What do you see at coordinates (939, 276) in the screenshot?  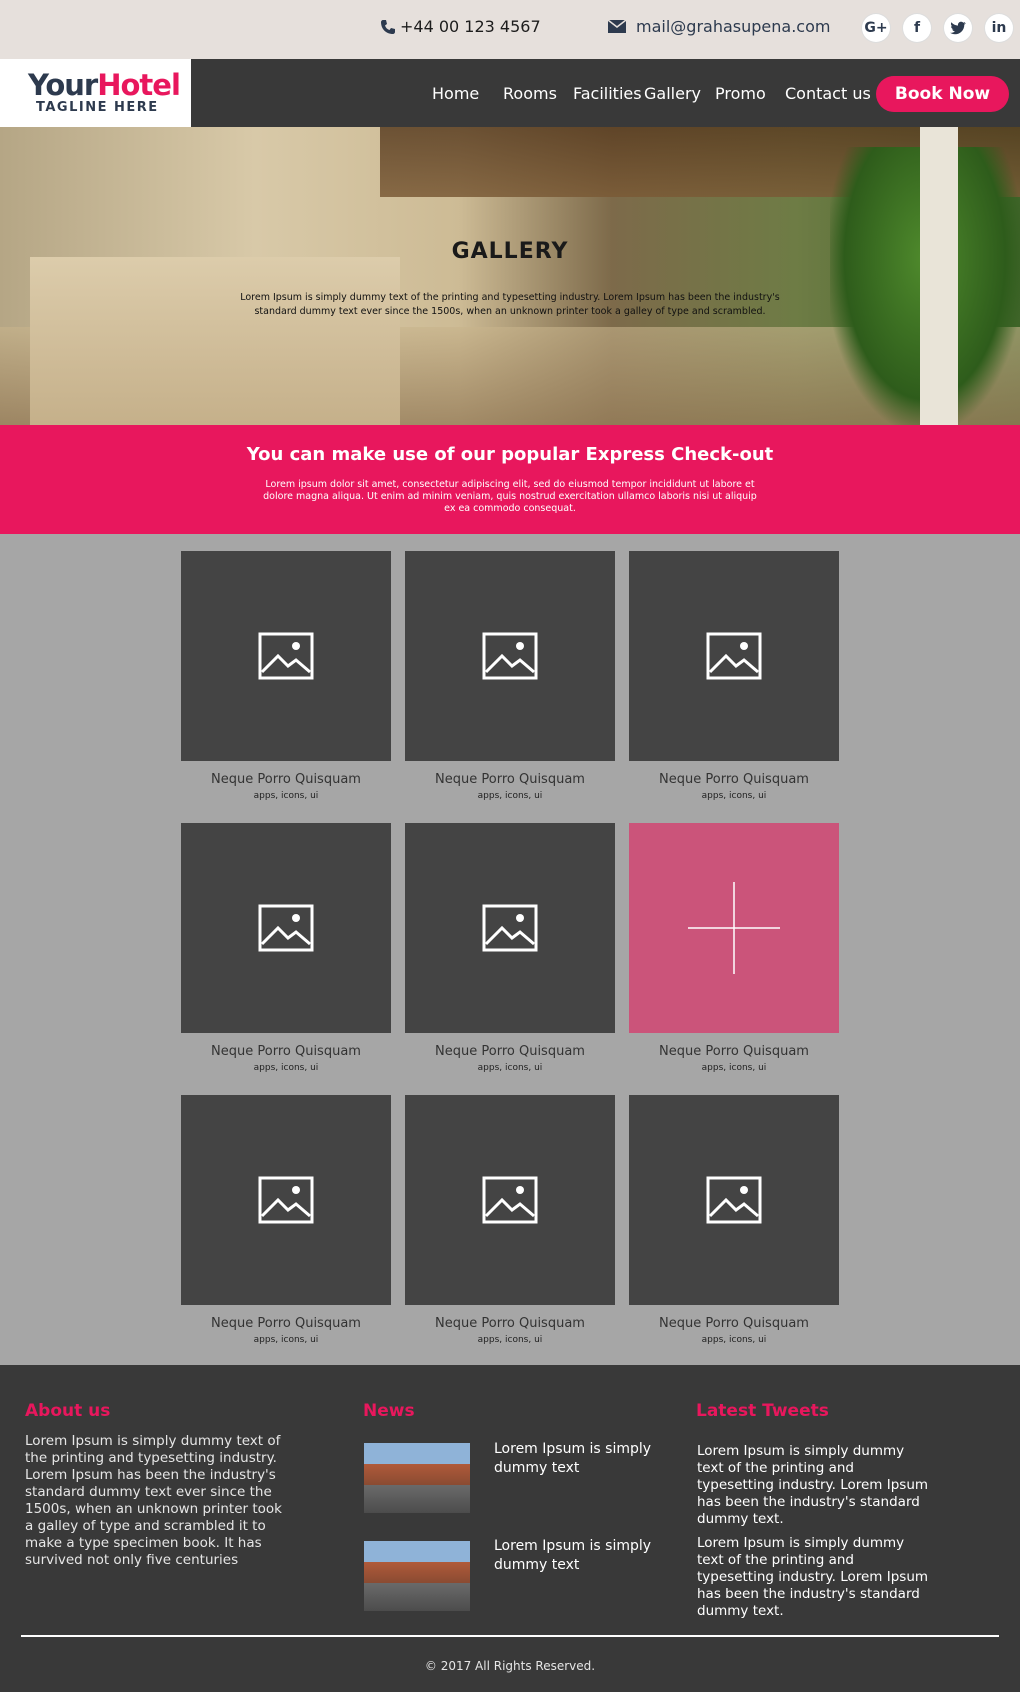 I see `hero-pillar-graphic` at bounding box center [939, 276].